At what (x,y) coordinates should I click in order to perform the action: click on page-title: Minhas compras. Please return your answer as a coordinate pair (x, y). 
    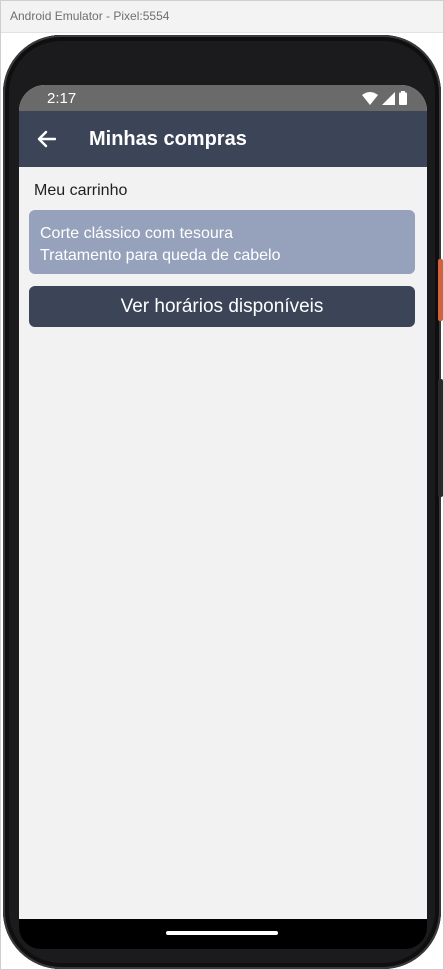
    Looking at the image, I should click on (168, 139).